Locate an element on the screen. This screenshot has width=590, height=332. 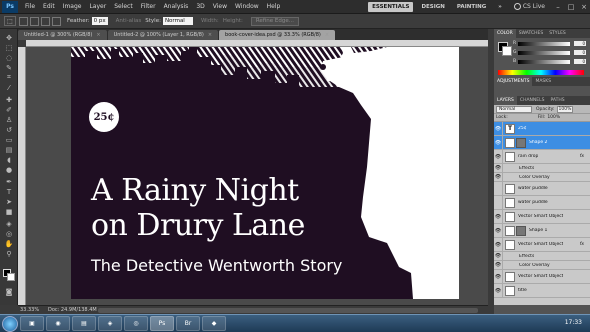
subtract-selection-icon is located at coordinates (45, 21).